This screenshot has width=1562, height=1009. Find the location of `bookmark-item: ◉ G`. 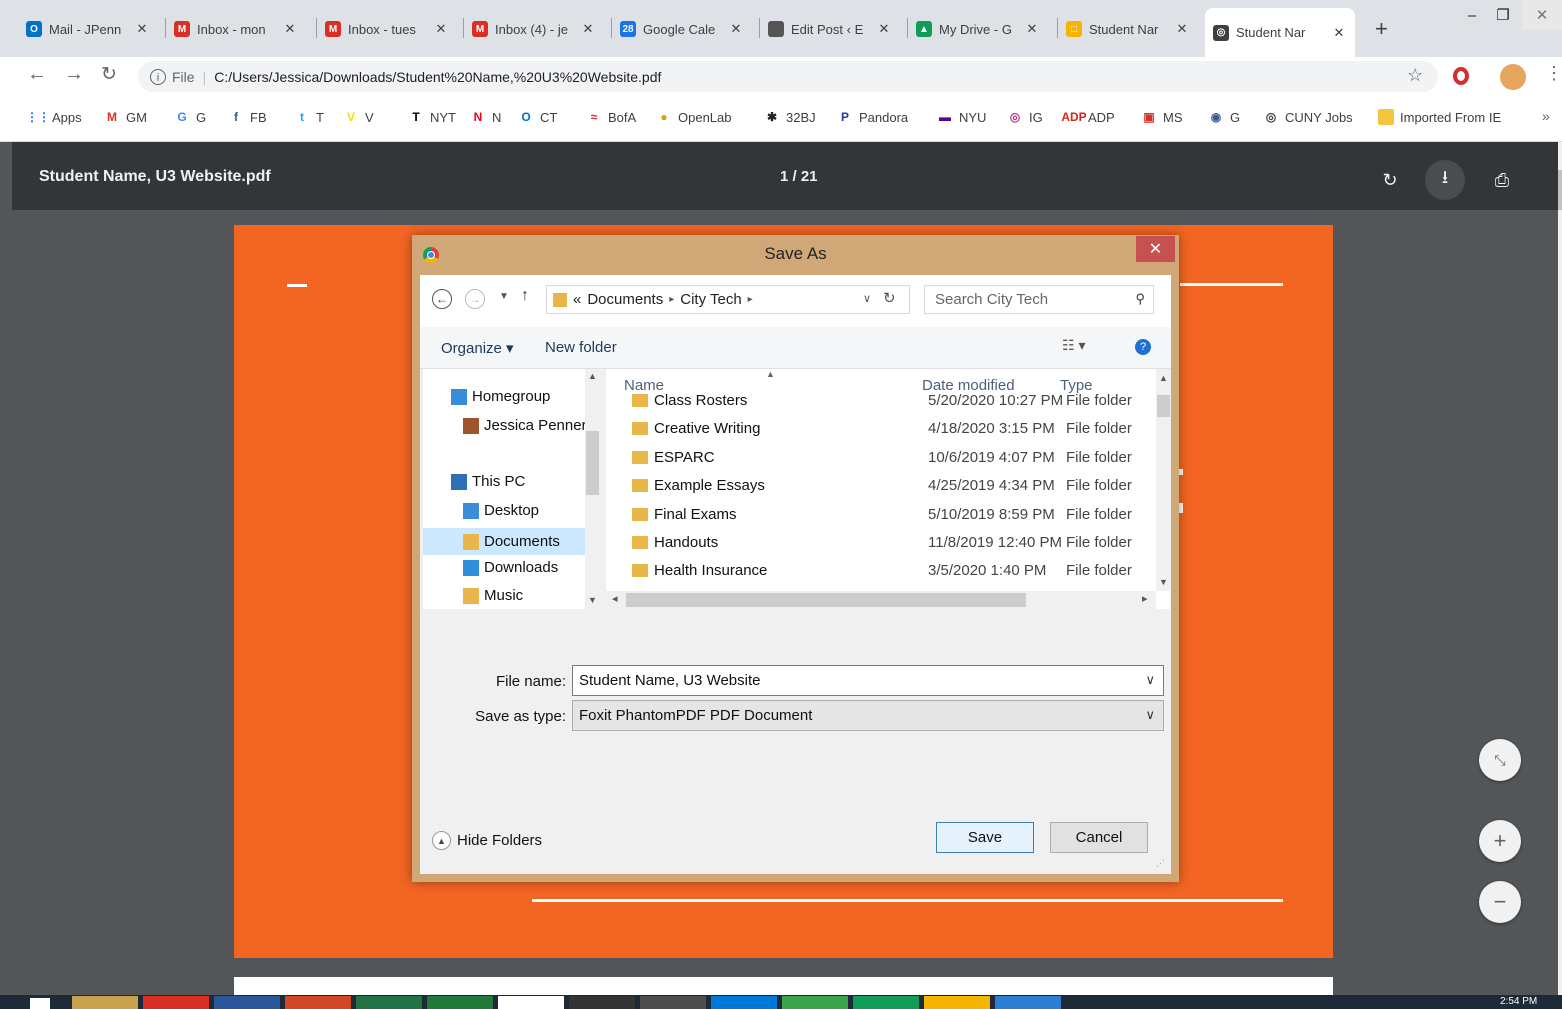

bookmark-item: ◉ G is located at coordinates (1224, 117).